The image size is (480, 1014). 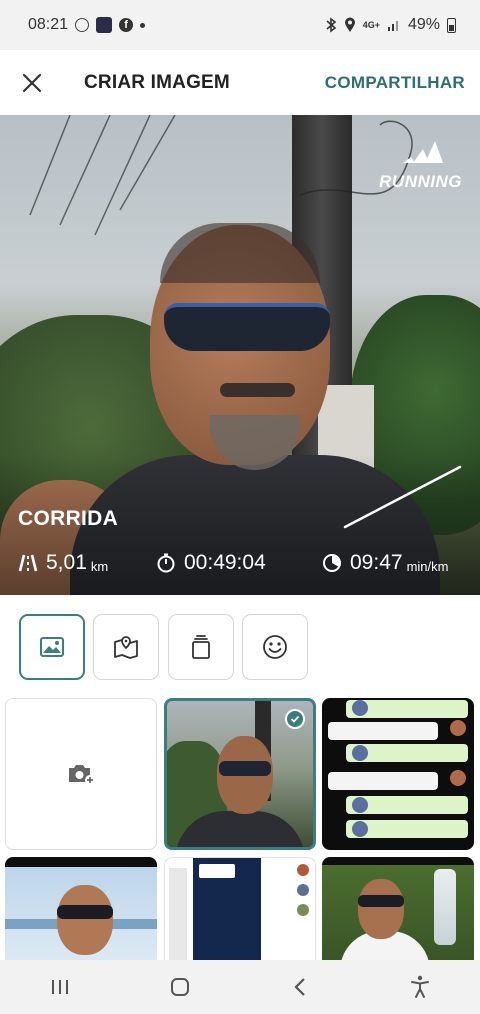 I want to click on map-icon, so click(x=126, y=647).